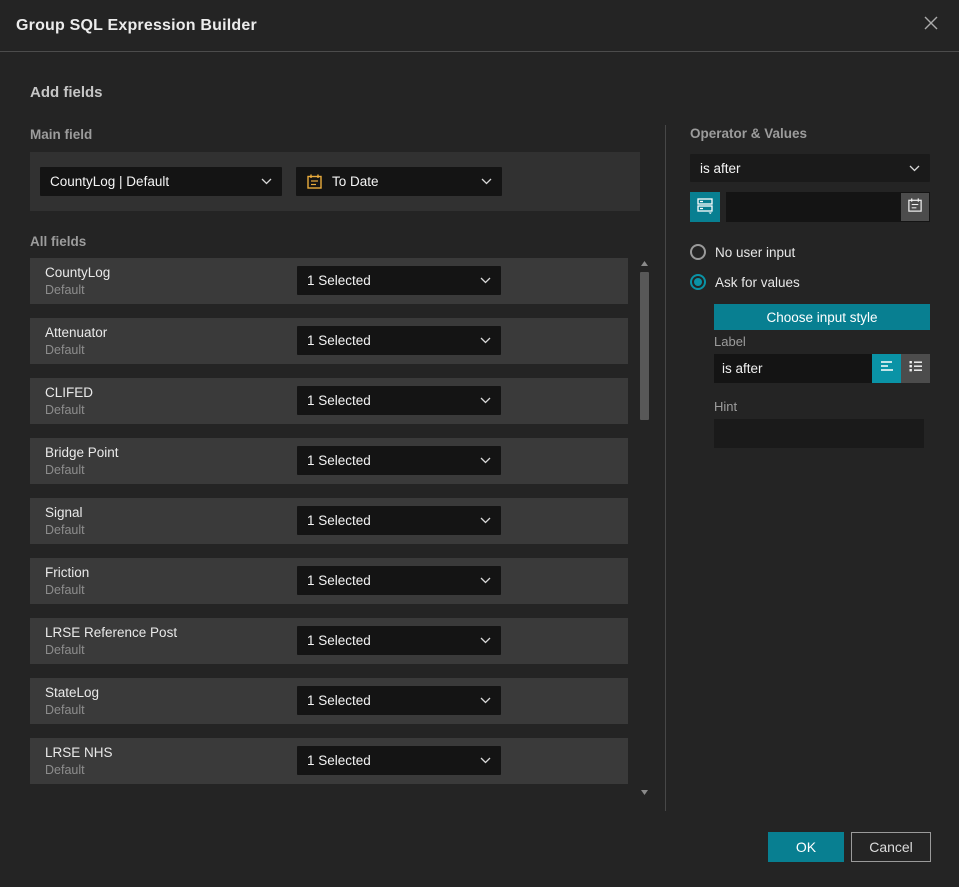  Describe the element at coordinates (698, 282) in the screenshot. I see `radio-circle-checked-icon` at that location.